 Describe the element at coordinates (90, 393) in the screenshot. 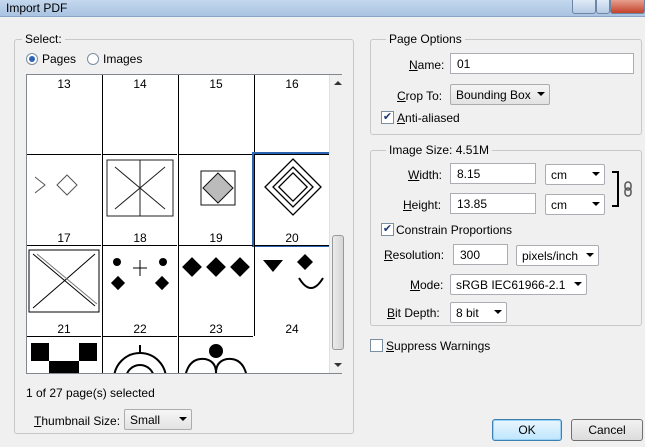

I see `selection-status: 1 of 27 page(s) selected` at that location.